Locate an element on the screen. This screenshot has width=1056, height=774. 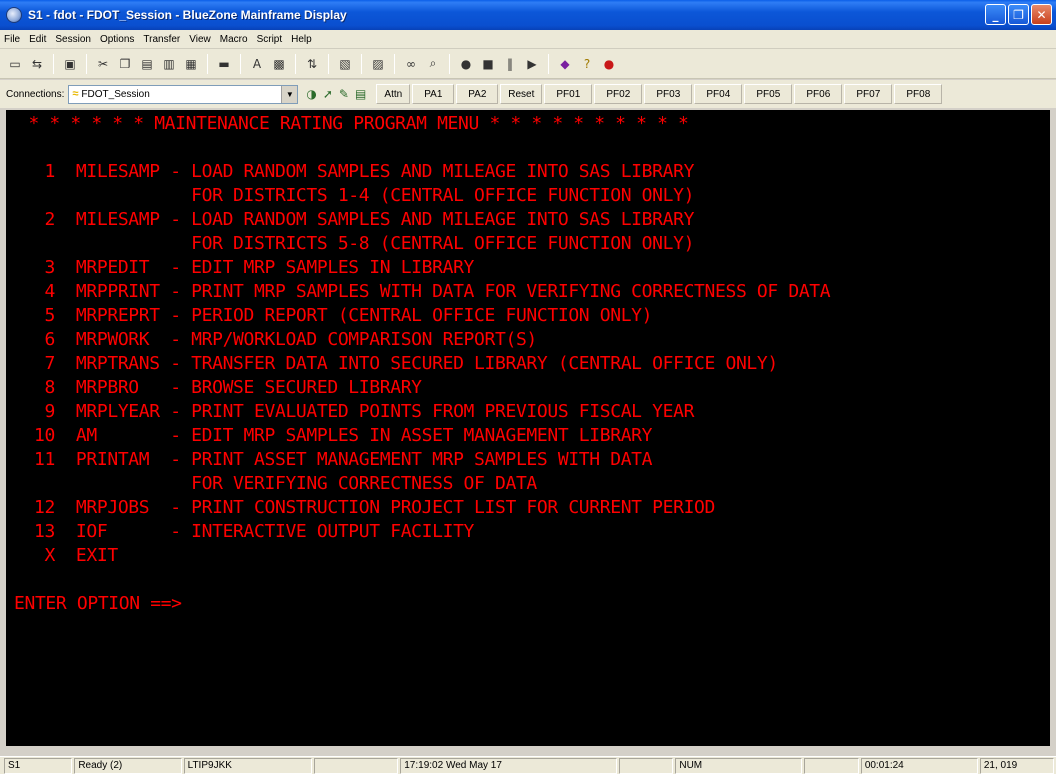
clipboard-icon: ▧ is located at coordinates (345, 64).